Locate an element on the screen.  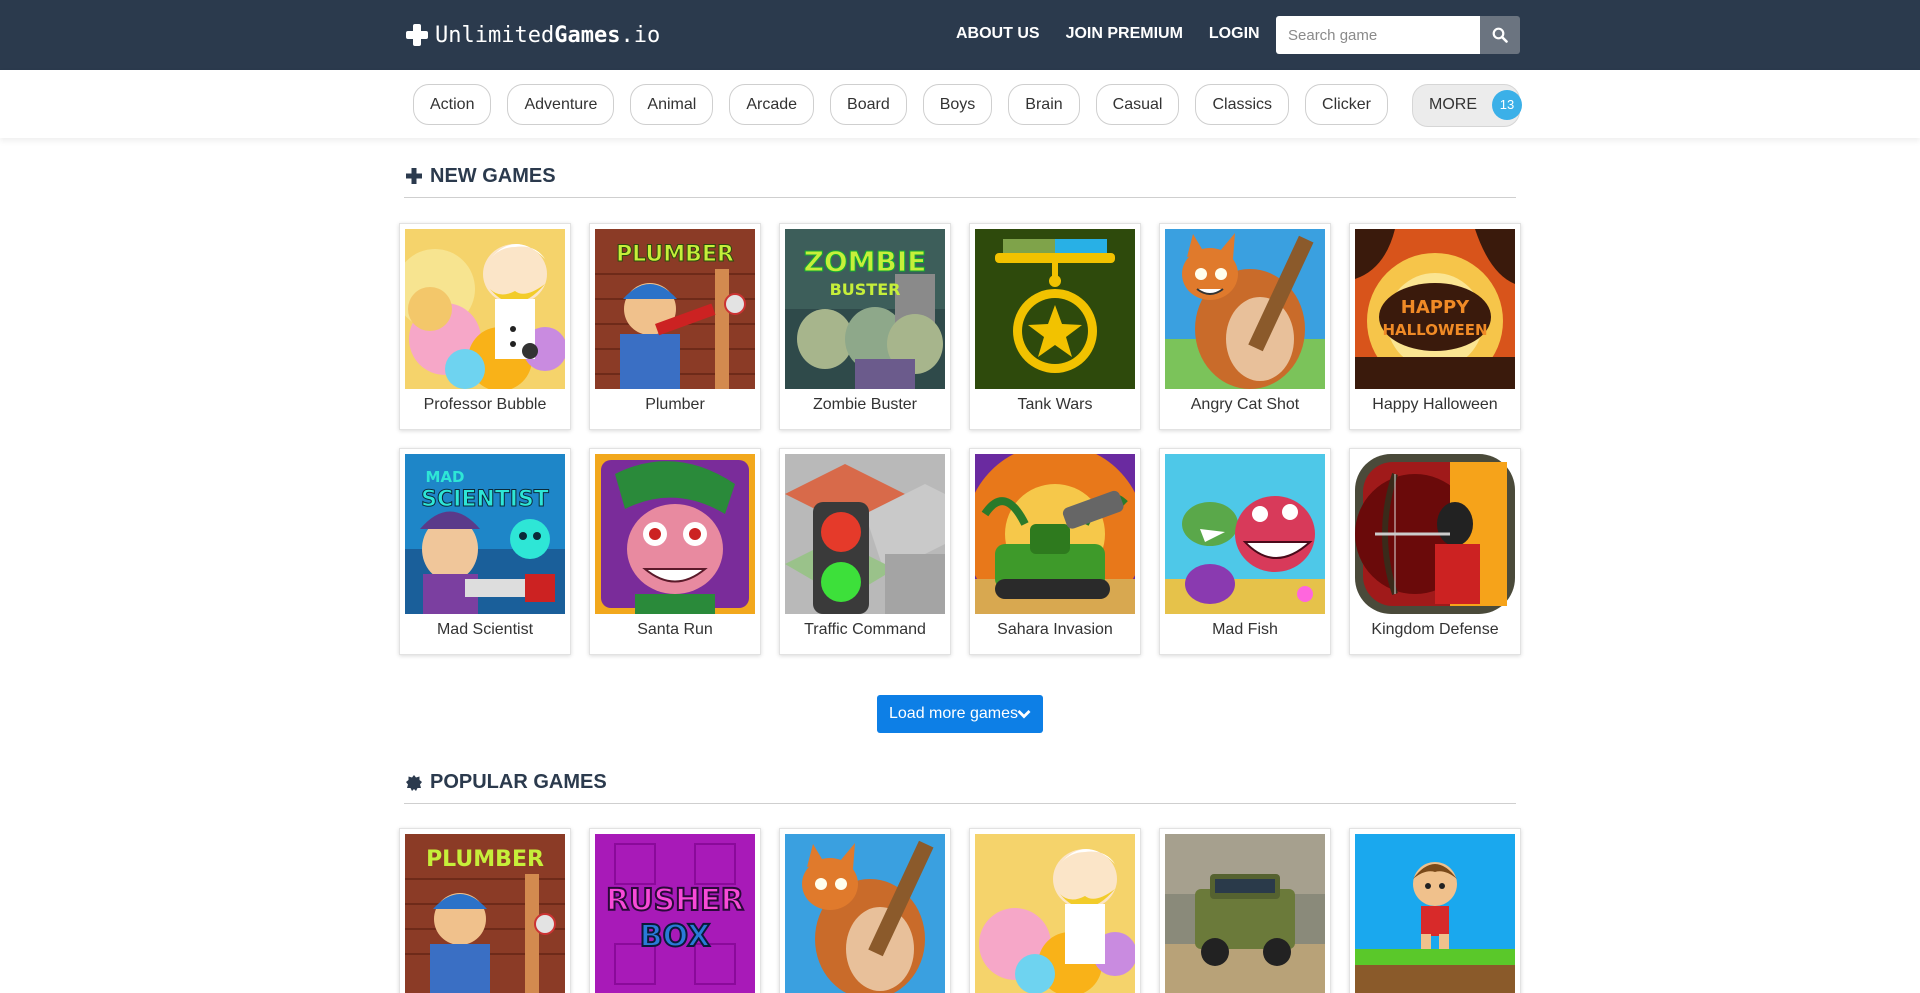
game-card-mad-scientist: MAD SCIENTIST Mad Scientist is located at coordinates (485, 551).